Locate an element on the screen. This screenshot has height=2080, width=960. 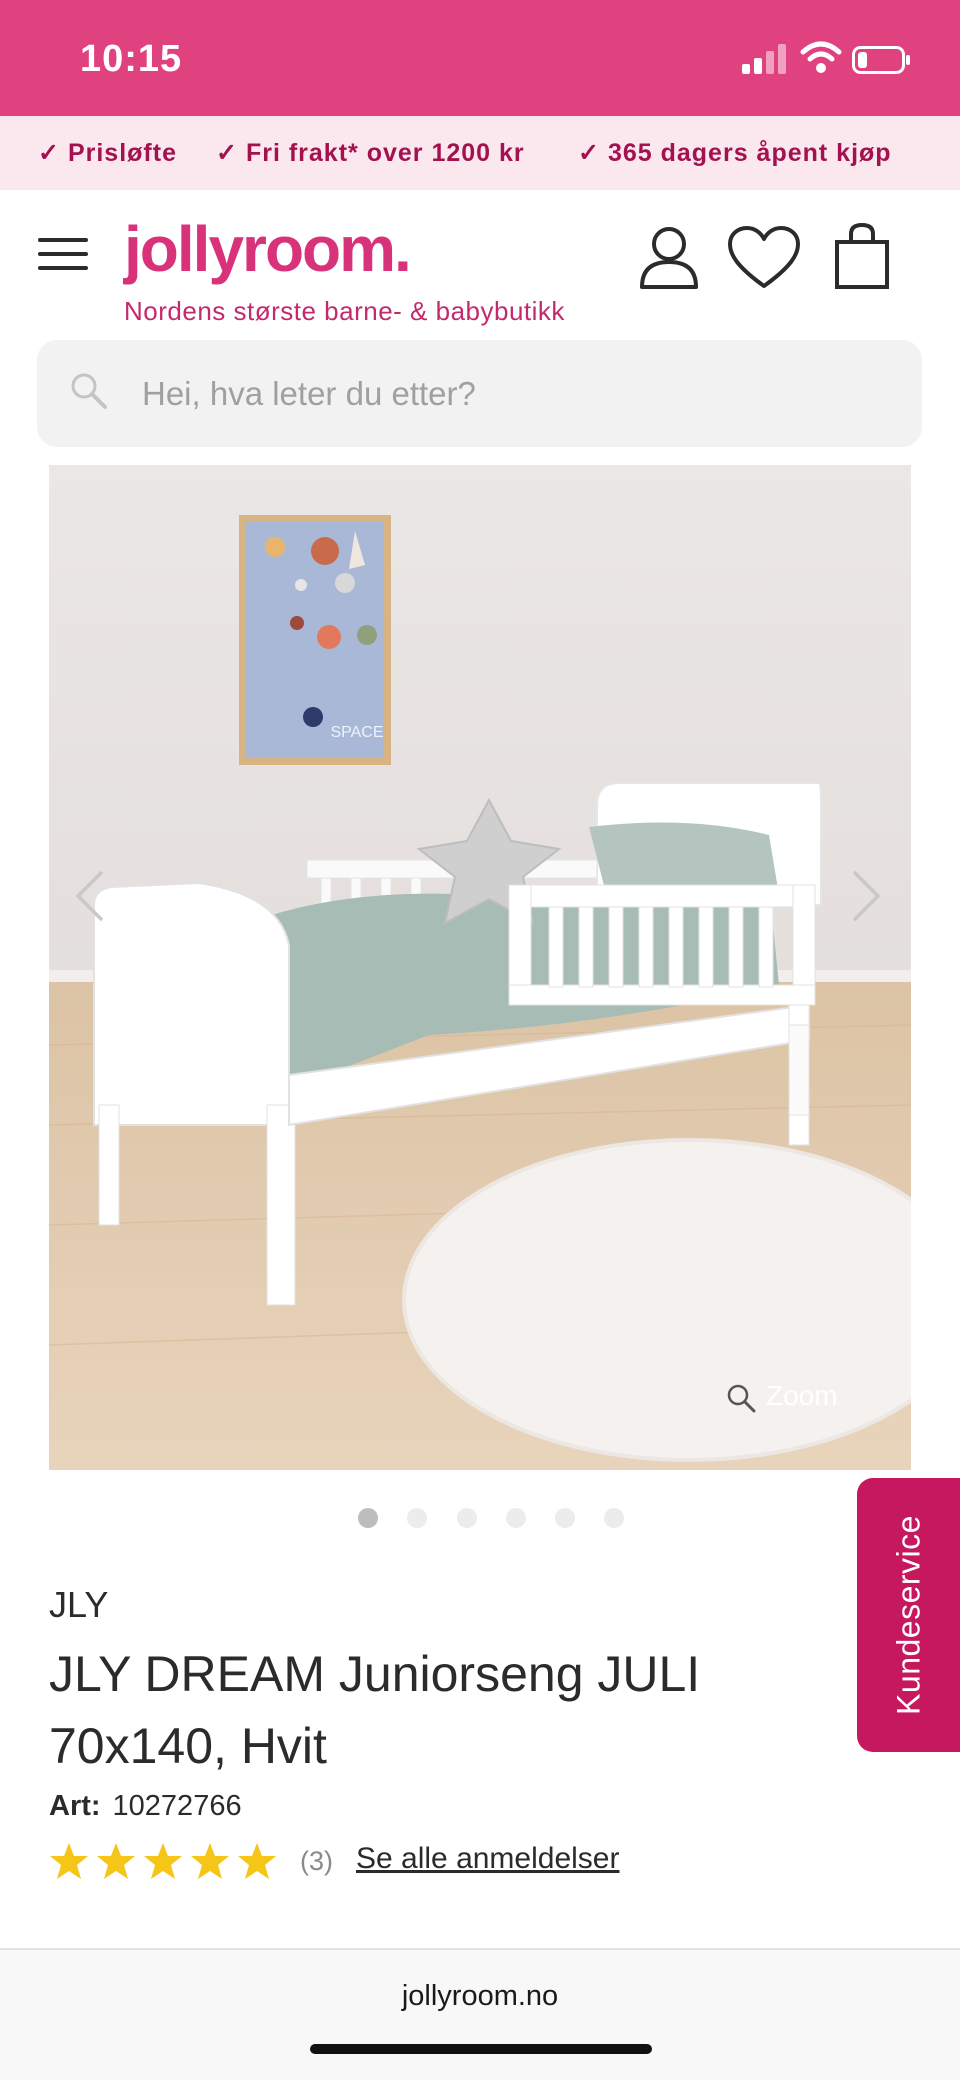
product-brand: JLY is located at coordinates (78, 1605).